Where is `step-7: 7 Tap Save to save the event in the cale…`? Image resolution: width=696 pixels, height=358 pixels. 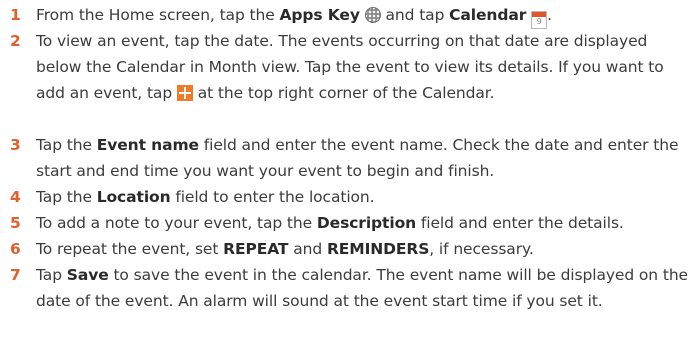 step-7: 7 Tap Save to save the event in the cale… is located at coordinates (348, 288).